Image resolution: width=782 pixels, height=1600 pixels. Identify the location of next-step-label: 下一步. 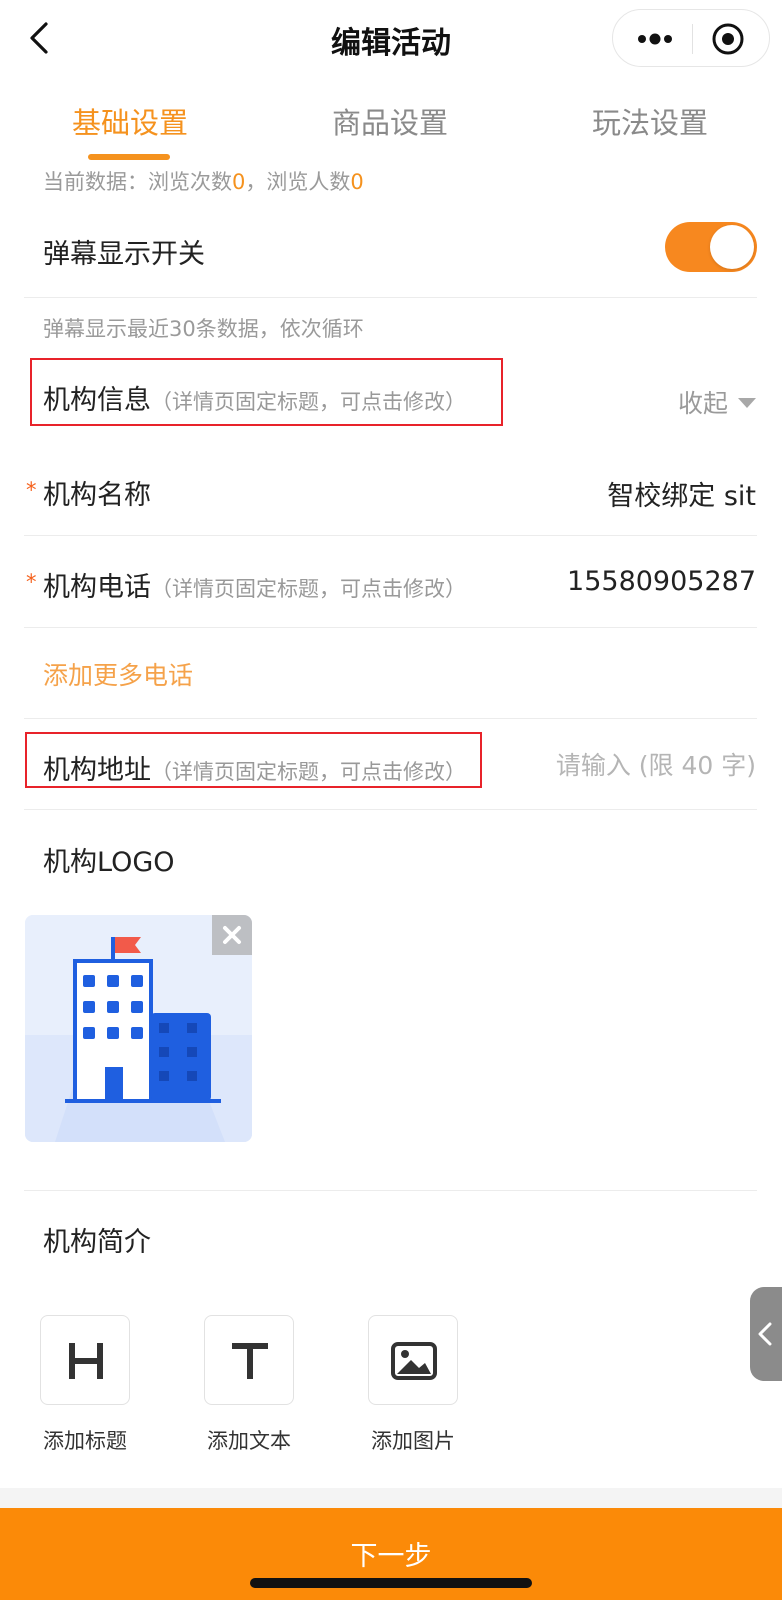
(391, 1556).